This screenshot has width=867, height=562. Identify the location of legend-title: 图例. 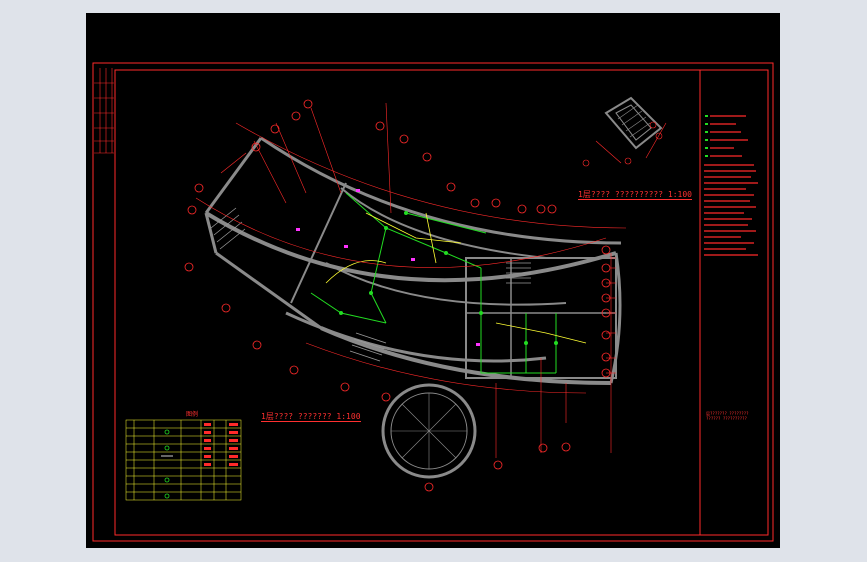
(192, 414).